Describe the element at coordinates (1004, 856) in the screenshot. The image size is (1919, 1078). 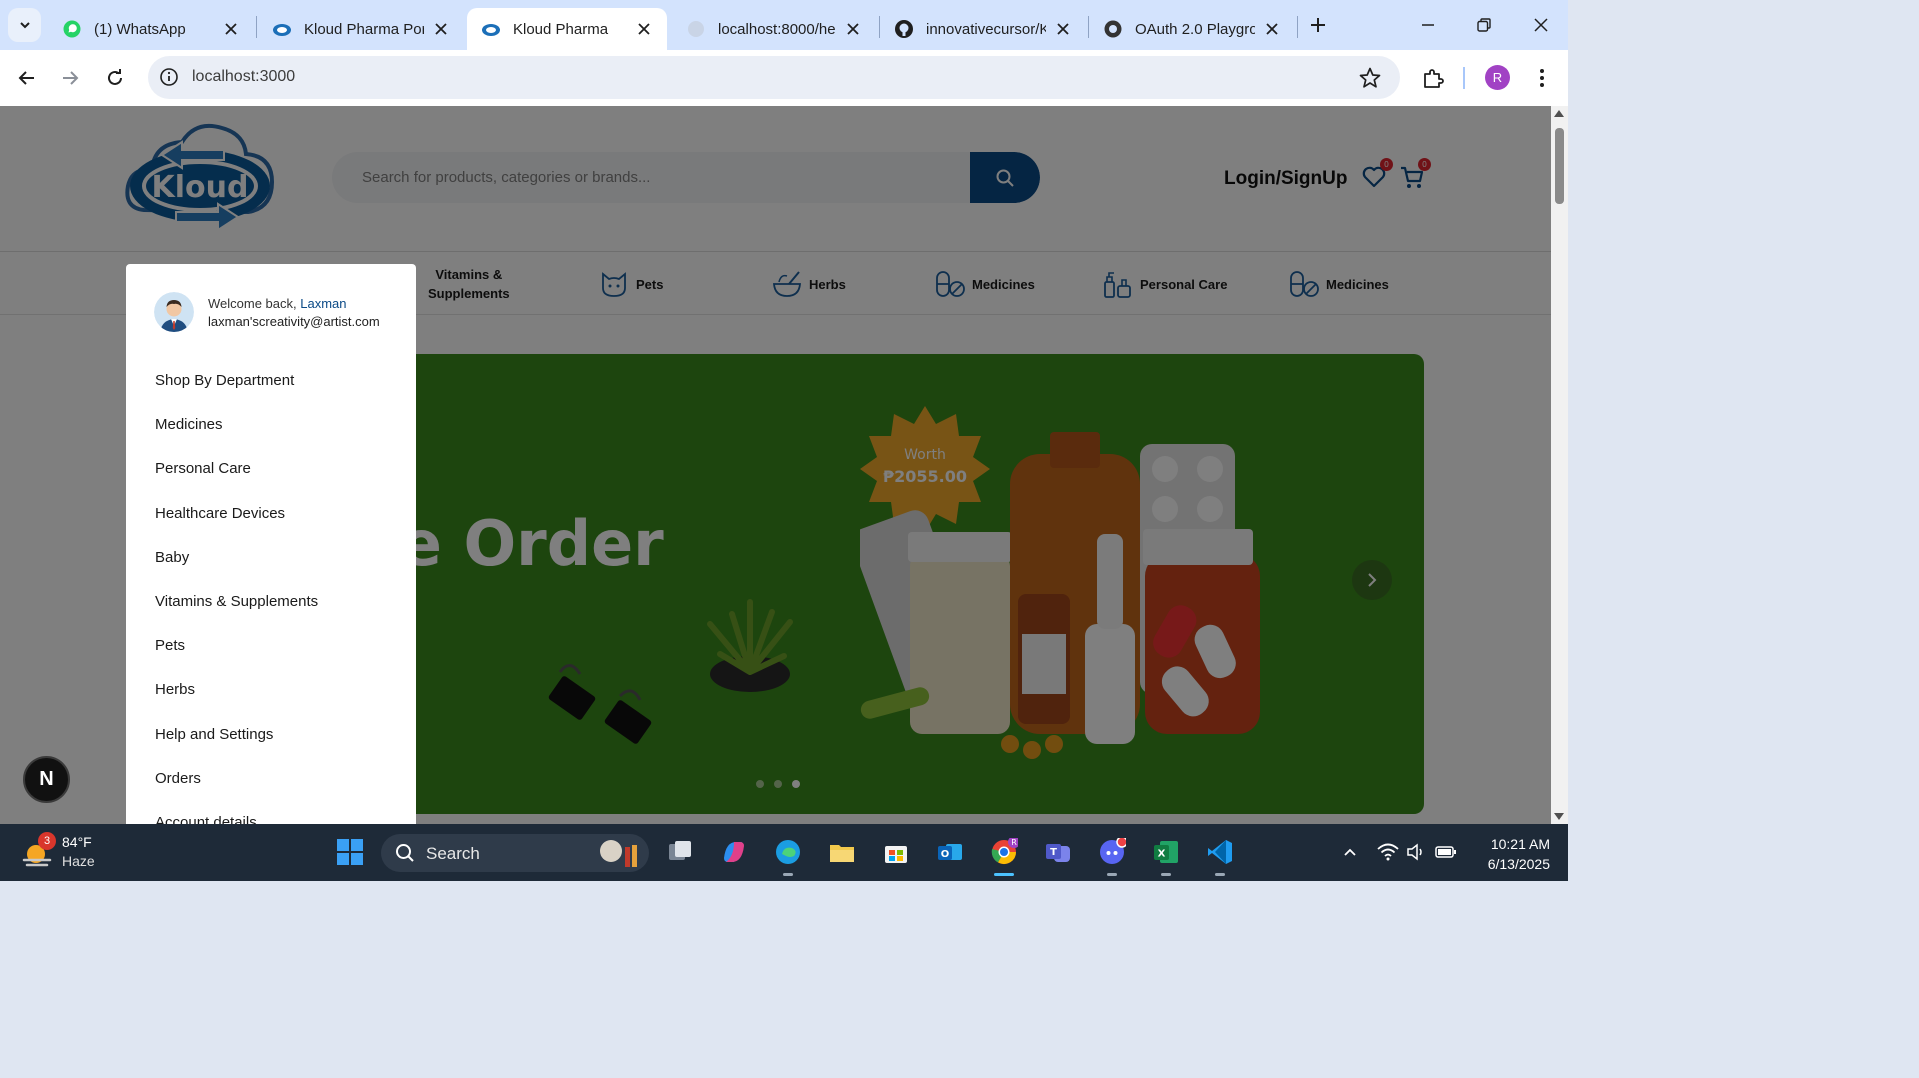
I see `chrome-app: R` at that location.